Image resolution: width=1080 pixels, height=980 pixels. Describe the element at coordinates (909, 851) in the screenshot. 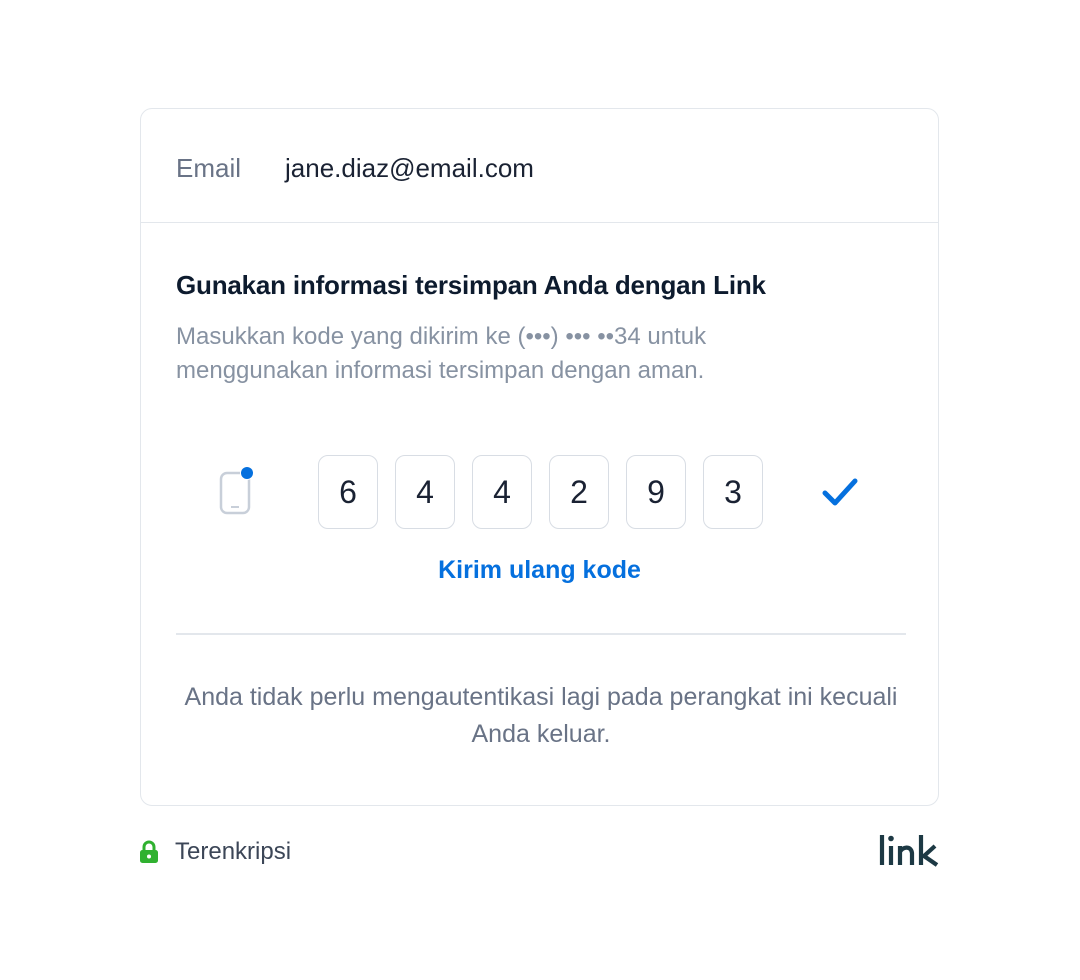

I see `link-logo` at that location.